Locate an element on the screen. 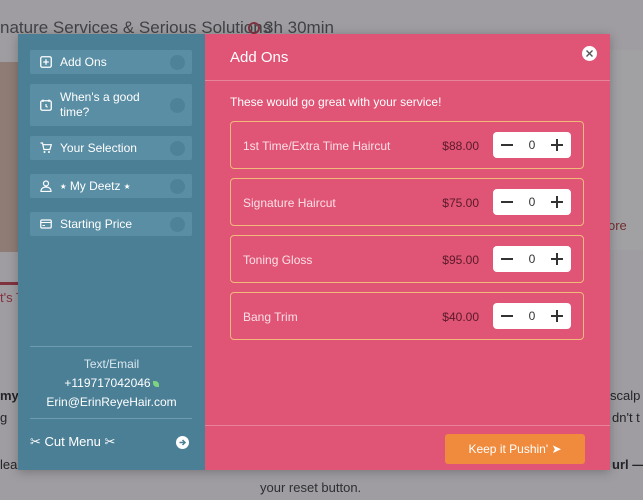 This screenshot has width=643, height=500. phone-number: +119717042046 is located at coordinates (107, 383).